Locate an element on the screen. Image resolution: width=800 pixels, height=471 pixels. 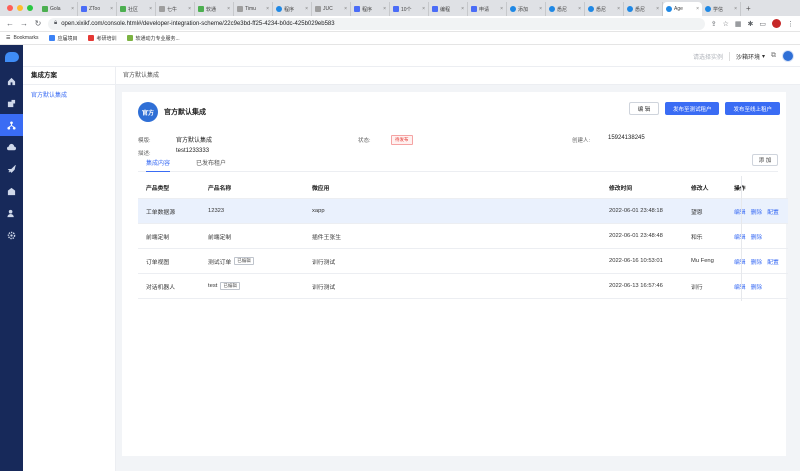
share-icon: ⇪ is located at coordinates (714, 24).